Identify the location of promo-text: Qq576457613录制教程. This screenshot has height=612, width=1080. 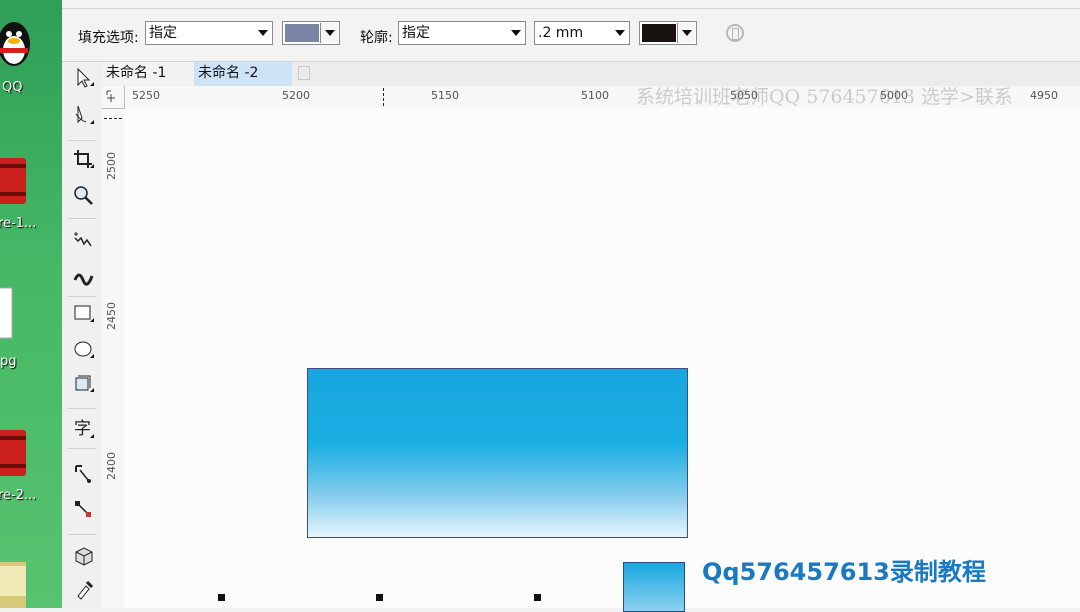
(844, 572).